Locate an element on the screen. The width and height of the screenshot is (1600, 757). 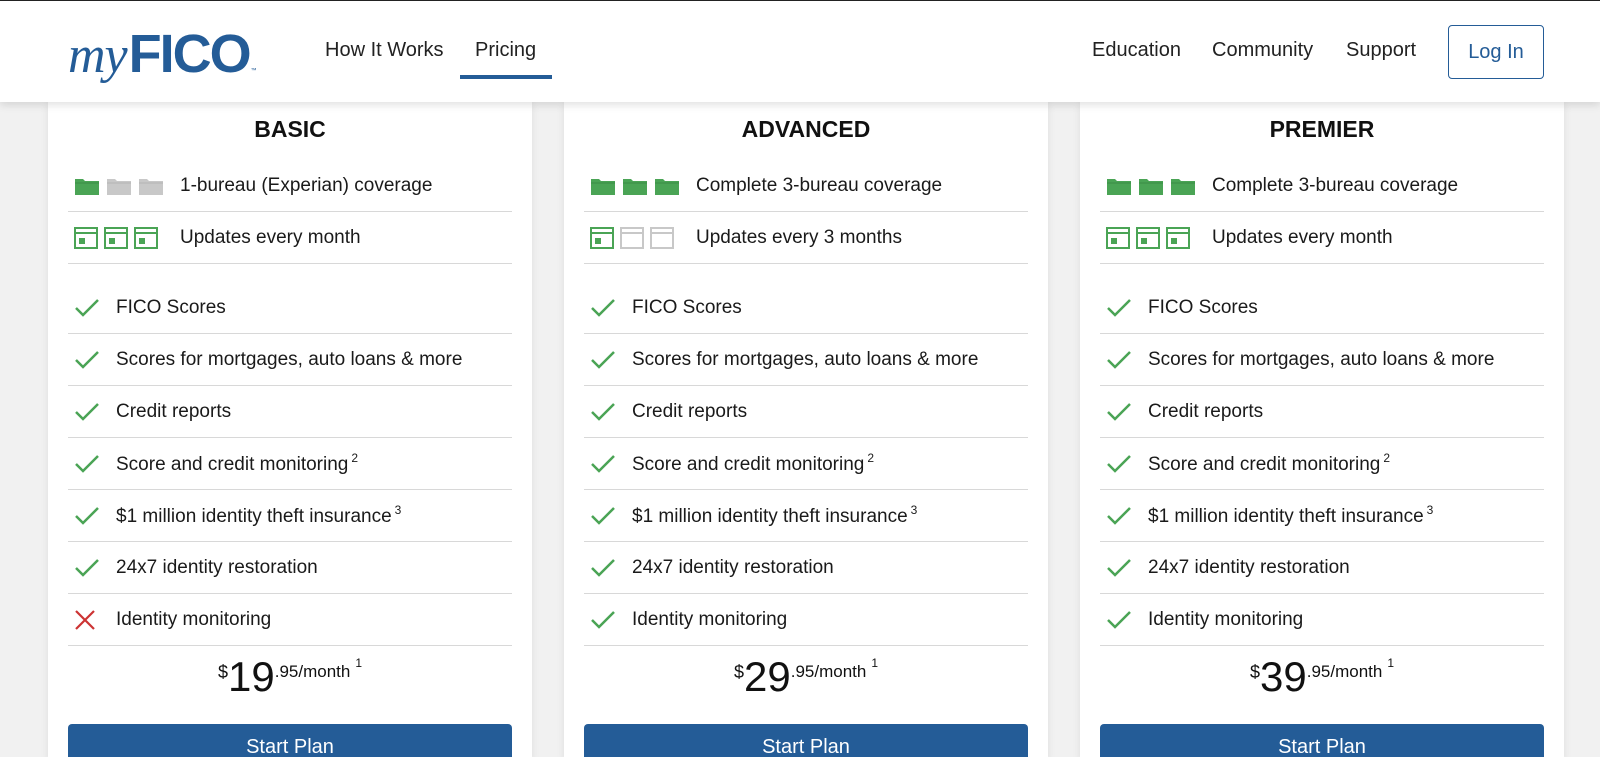
feature-text: Identity monitoring is located at coordinates (710, 619).